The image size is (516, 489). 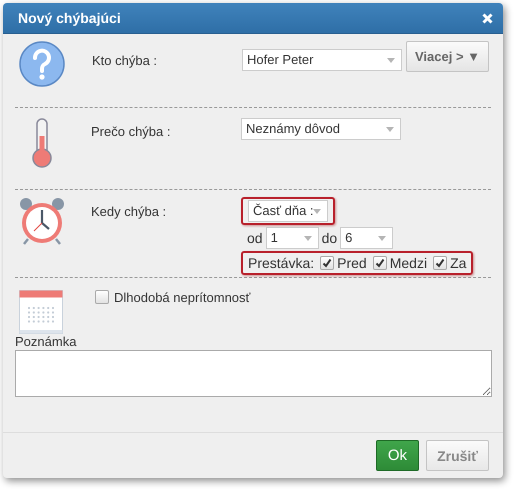 I want to click on select-field: 1, so click(x=292, y=238).